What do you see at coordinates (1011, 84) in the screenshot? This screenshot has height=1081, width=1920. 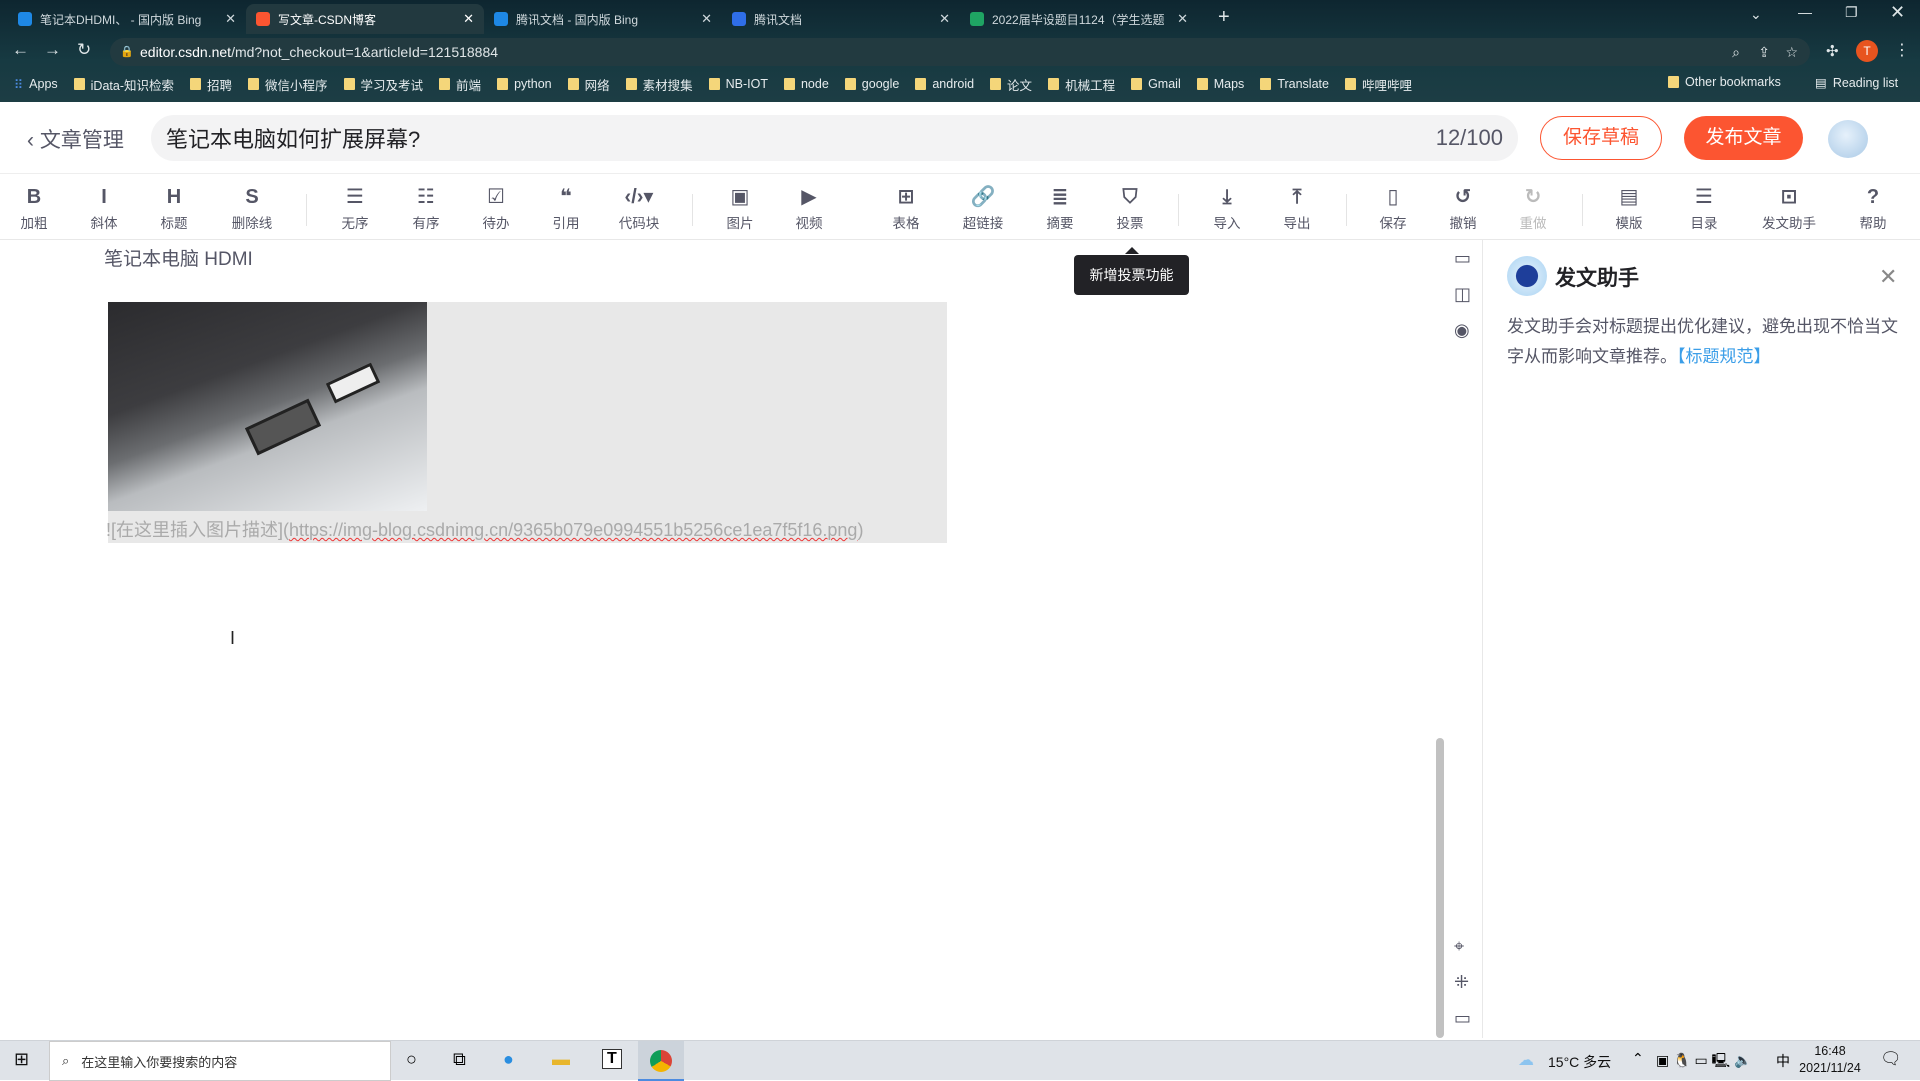 I see `bookmark-item: 论文` at bounding box center [1011, 84].